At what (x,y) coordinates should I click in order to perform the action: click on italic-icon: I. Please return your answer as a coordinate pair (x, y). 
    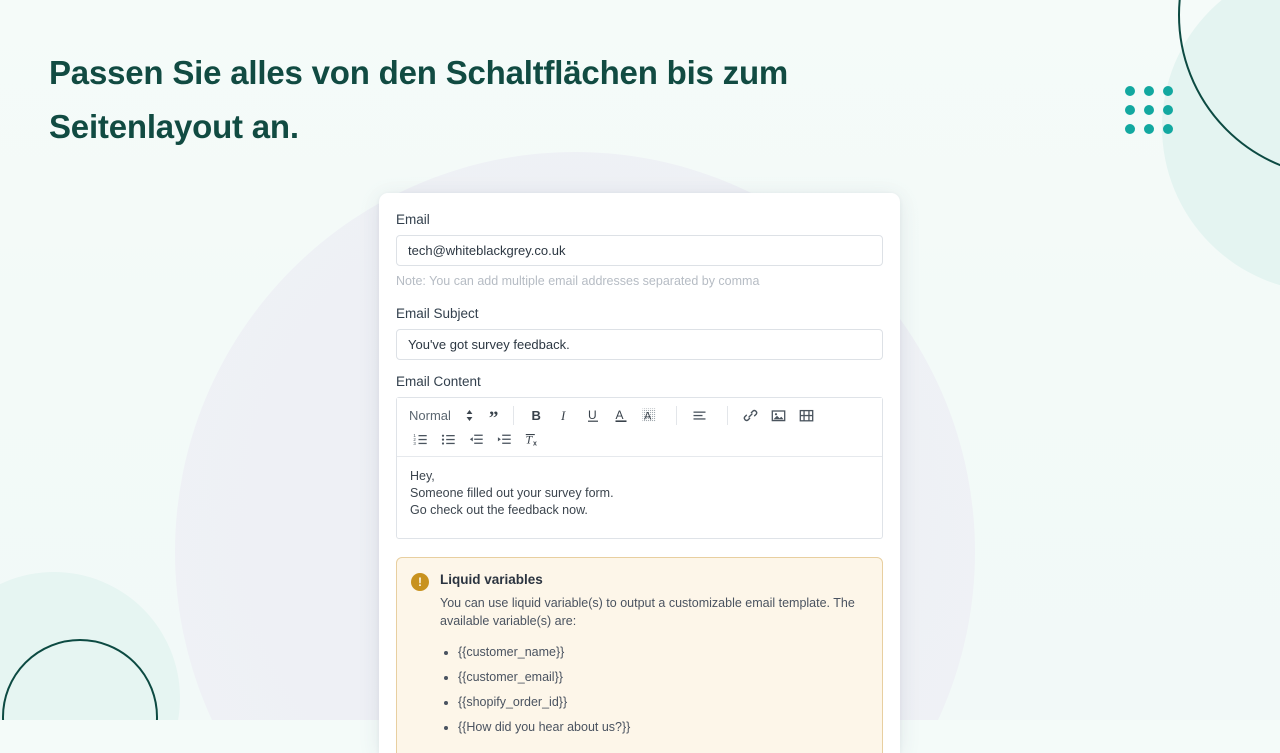
    Looking at the image, I should click on (564, 415).